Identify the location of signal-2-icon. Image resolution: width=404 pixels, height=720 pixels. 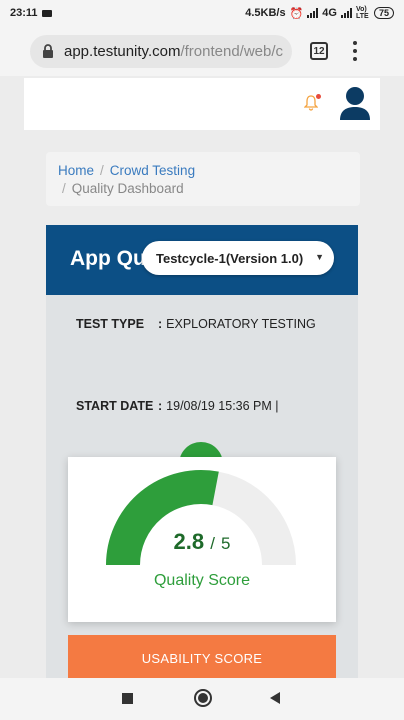
(346, 13).